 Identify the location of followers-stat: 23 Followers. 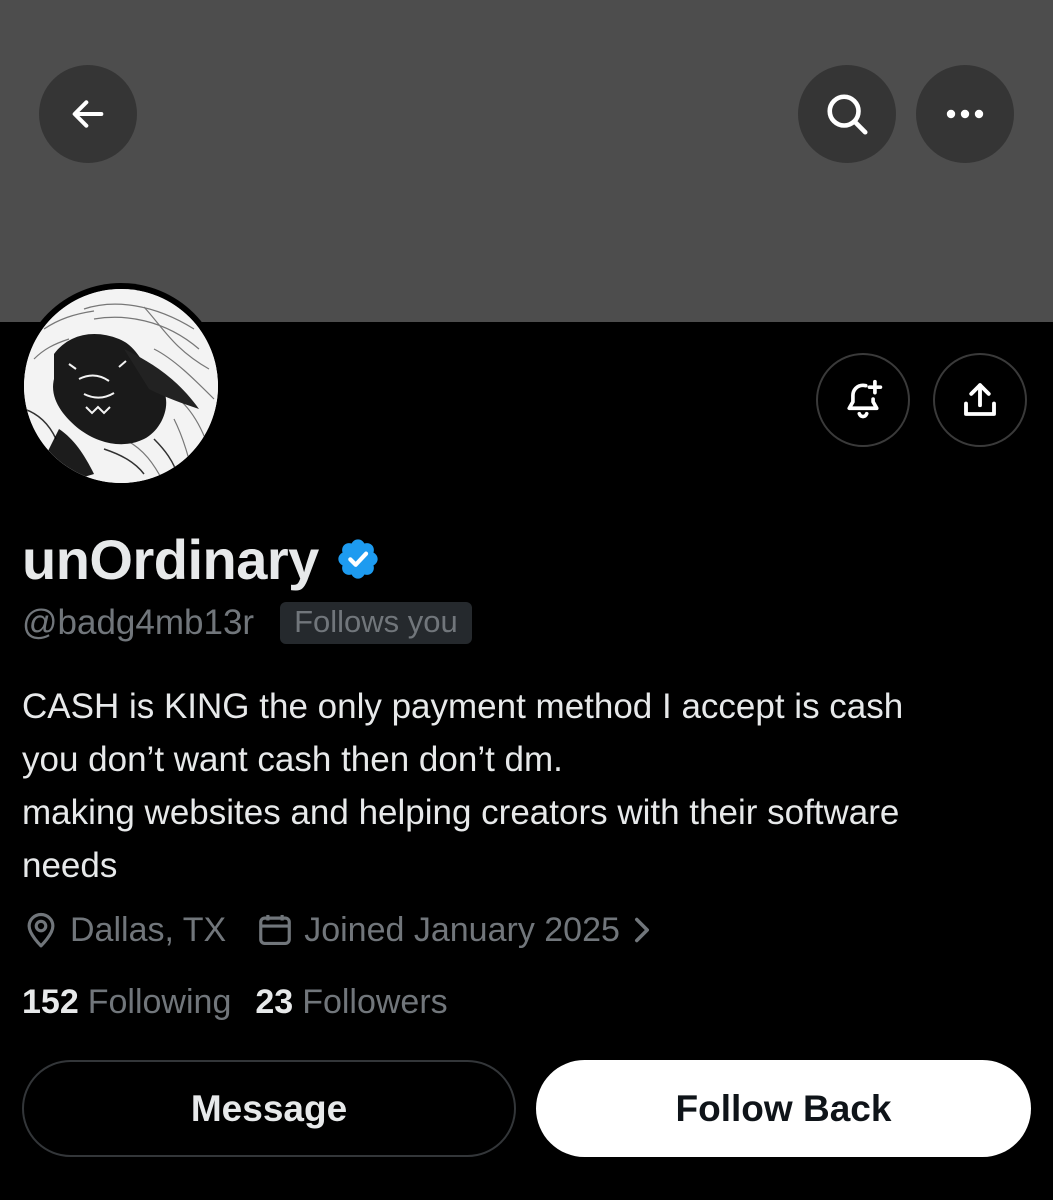
(351, 1002).